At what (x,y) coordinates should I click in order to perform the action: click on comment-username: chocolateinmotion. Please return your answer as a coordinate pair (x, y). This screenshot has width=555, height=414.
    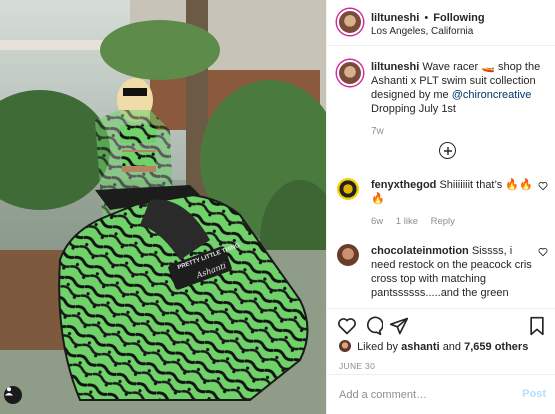
    Looking at the image, I should click on (420, 251).